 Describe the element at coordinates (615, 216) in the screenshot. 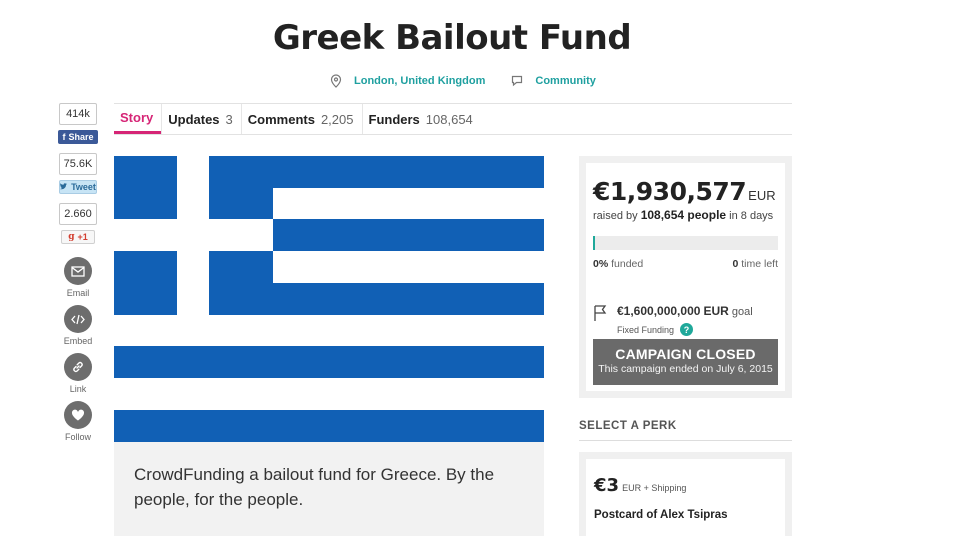

I see `raised-prefix: raised by` at that location.